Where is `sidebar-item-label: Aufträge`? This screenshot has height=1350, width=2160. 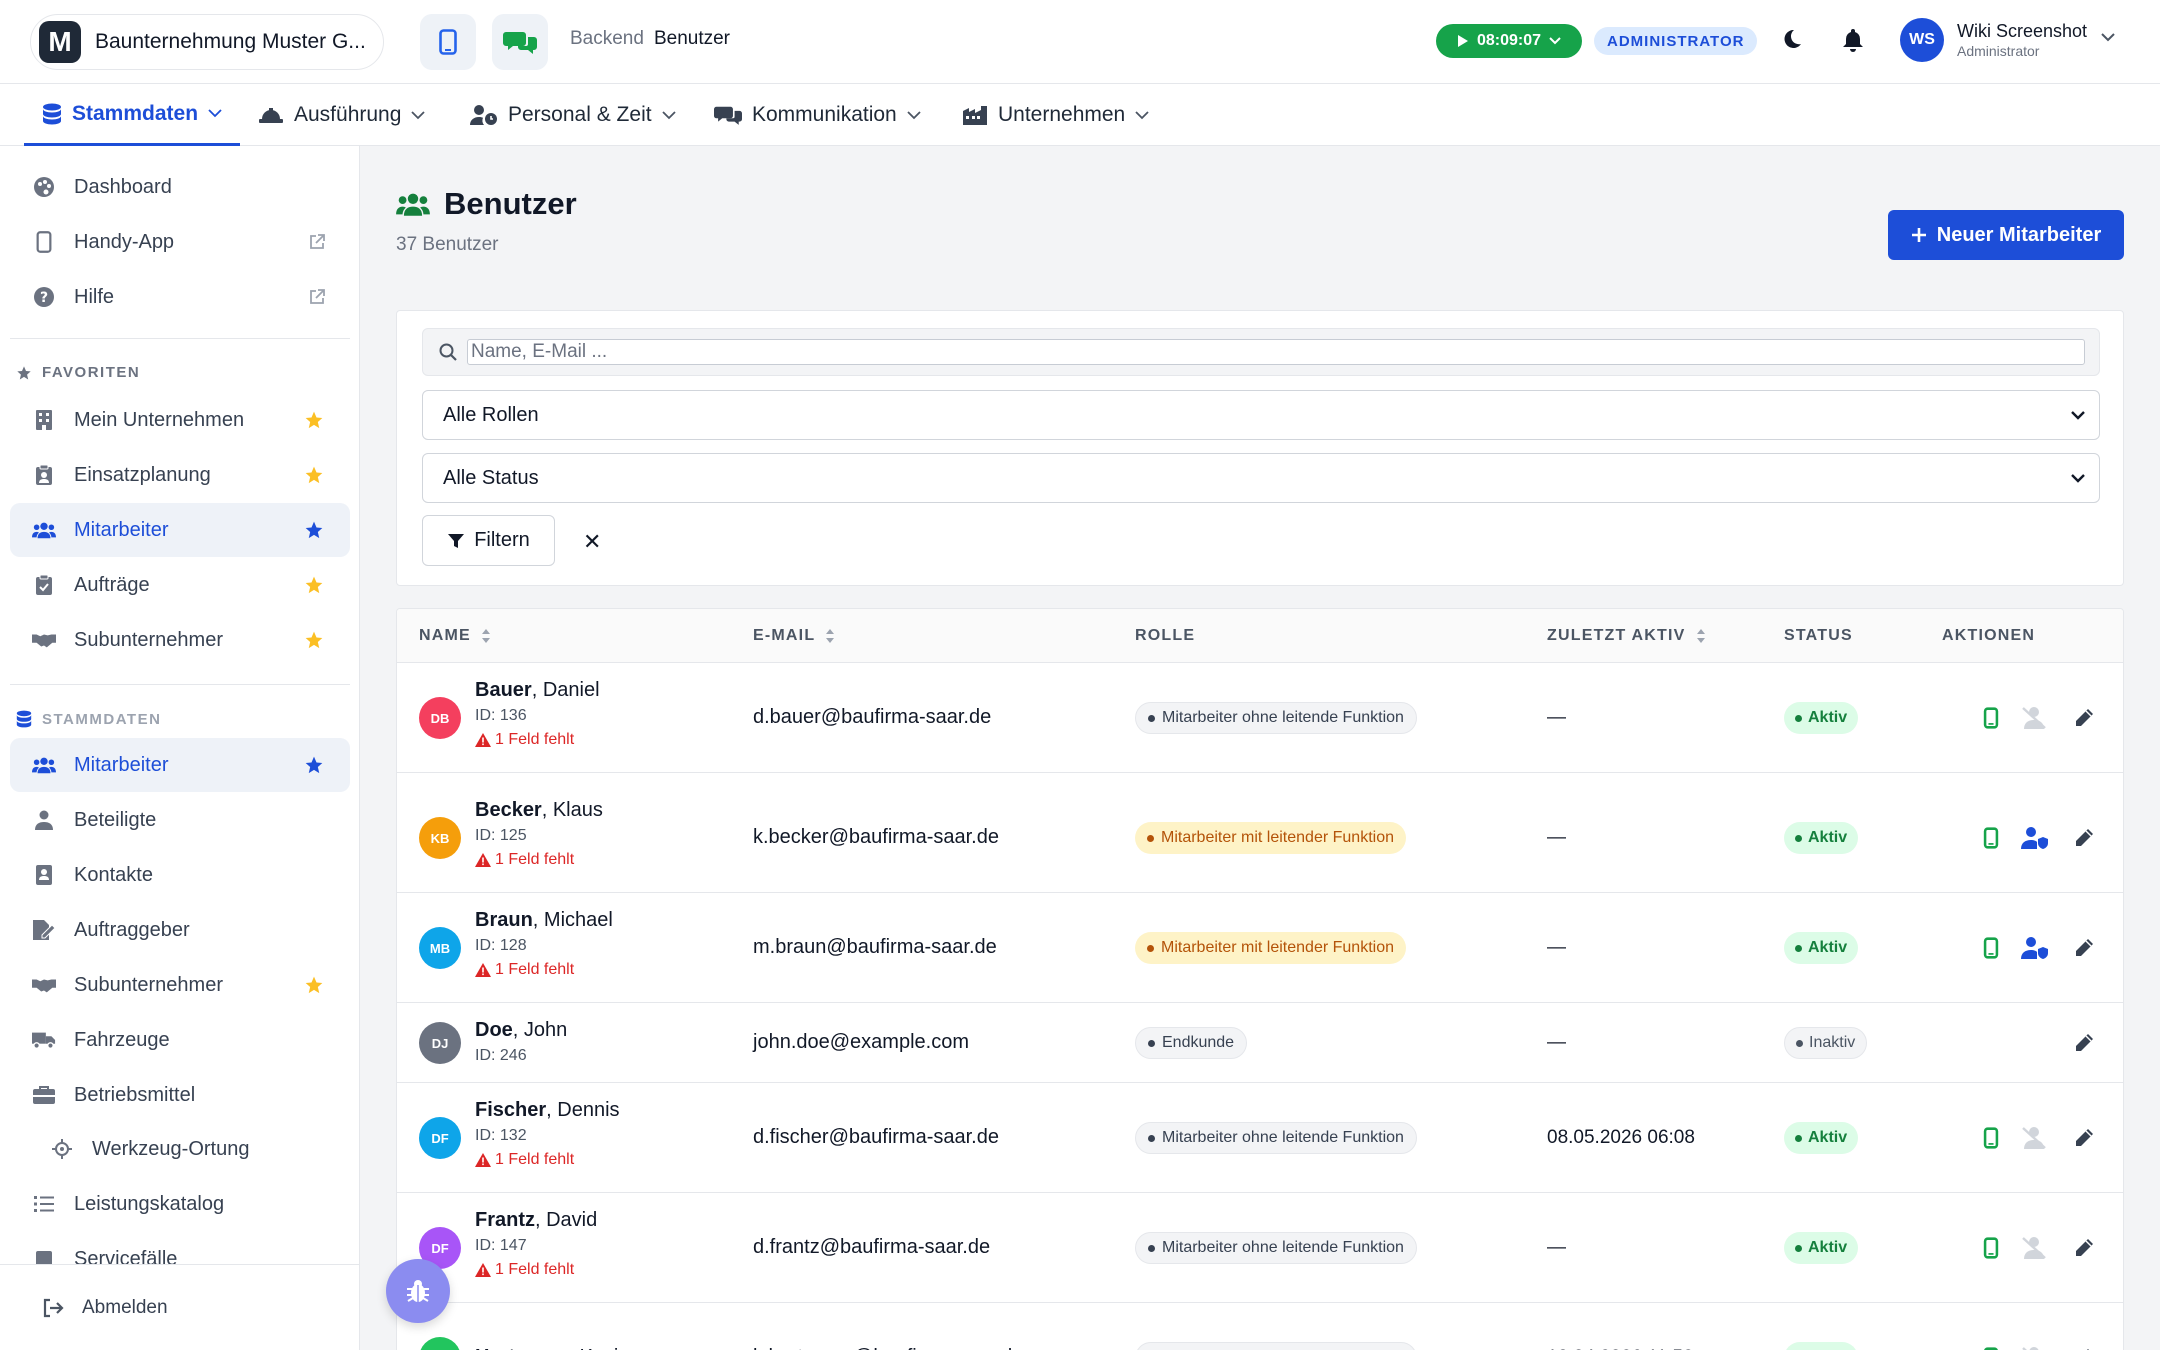 sidebar-item-label: Aufträge is located at coordinates (112, 584).